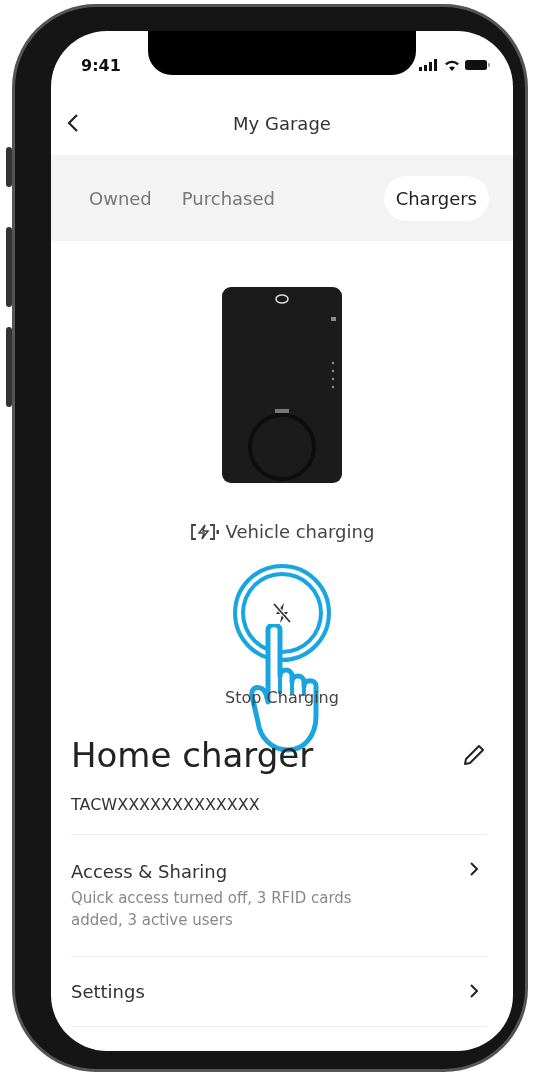 The height and width of the screenshot is (1076, 538). I want to click on back-icon, so click(73, 123).